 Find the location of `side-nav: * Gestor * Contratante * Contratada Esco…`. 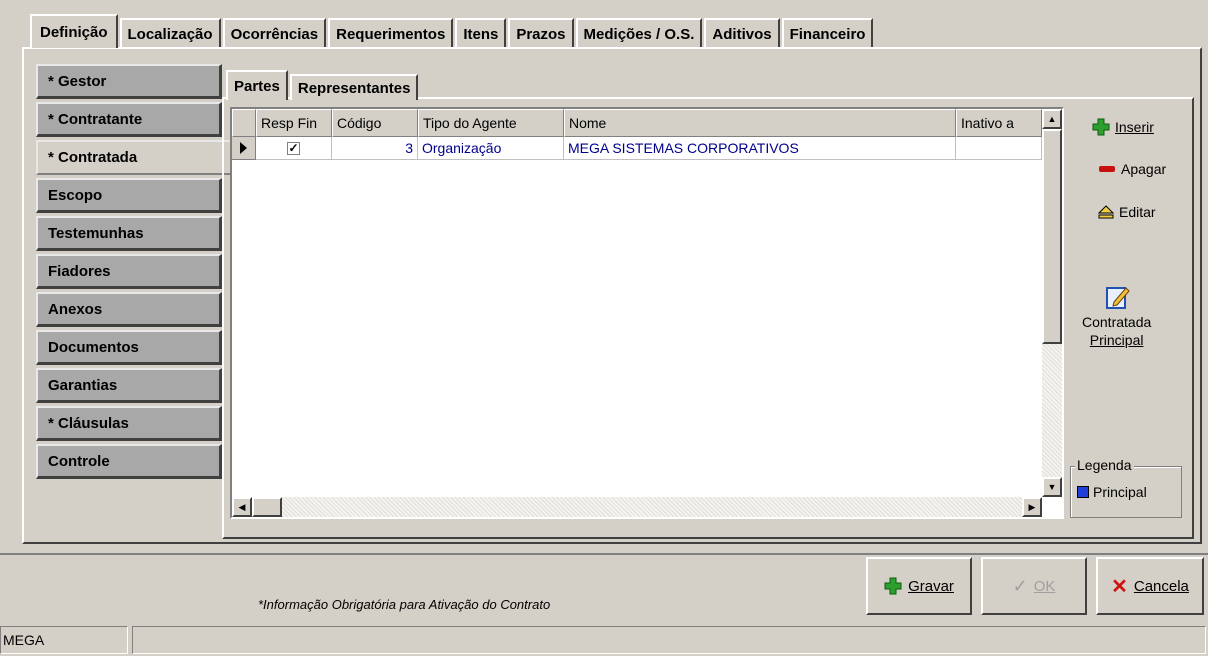

side-nav: * Gestor * Contratante * Contratada Esco… is located at coordinates (136, 273).